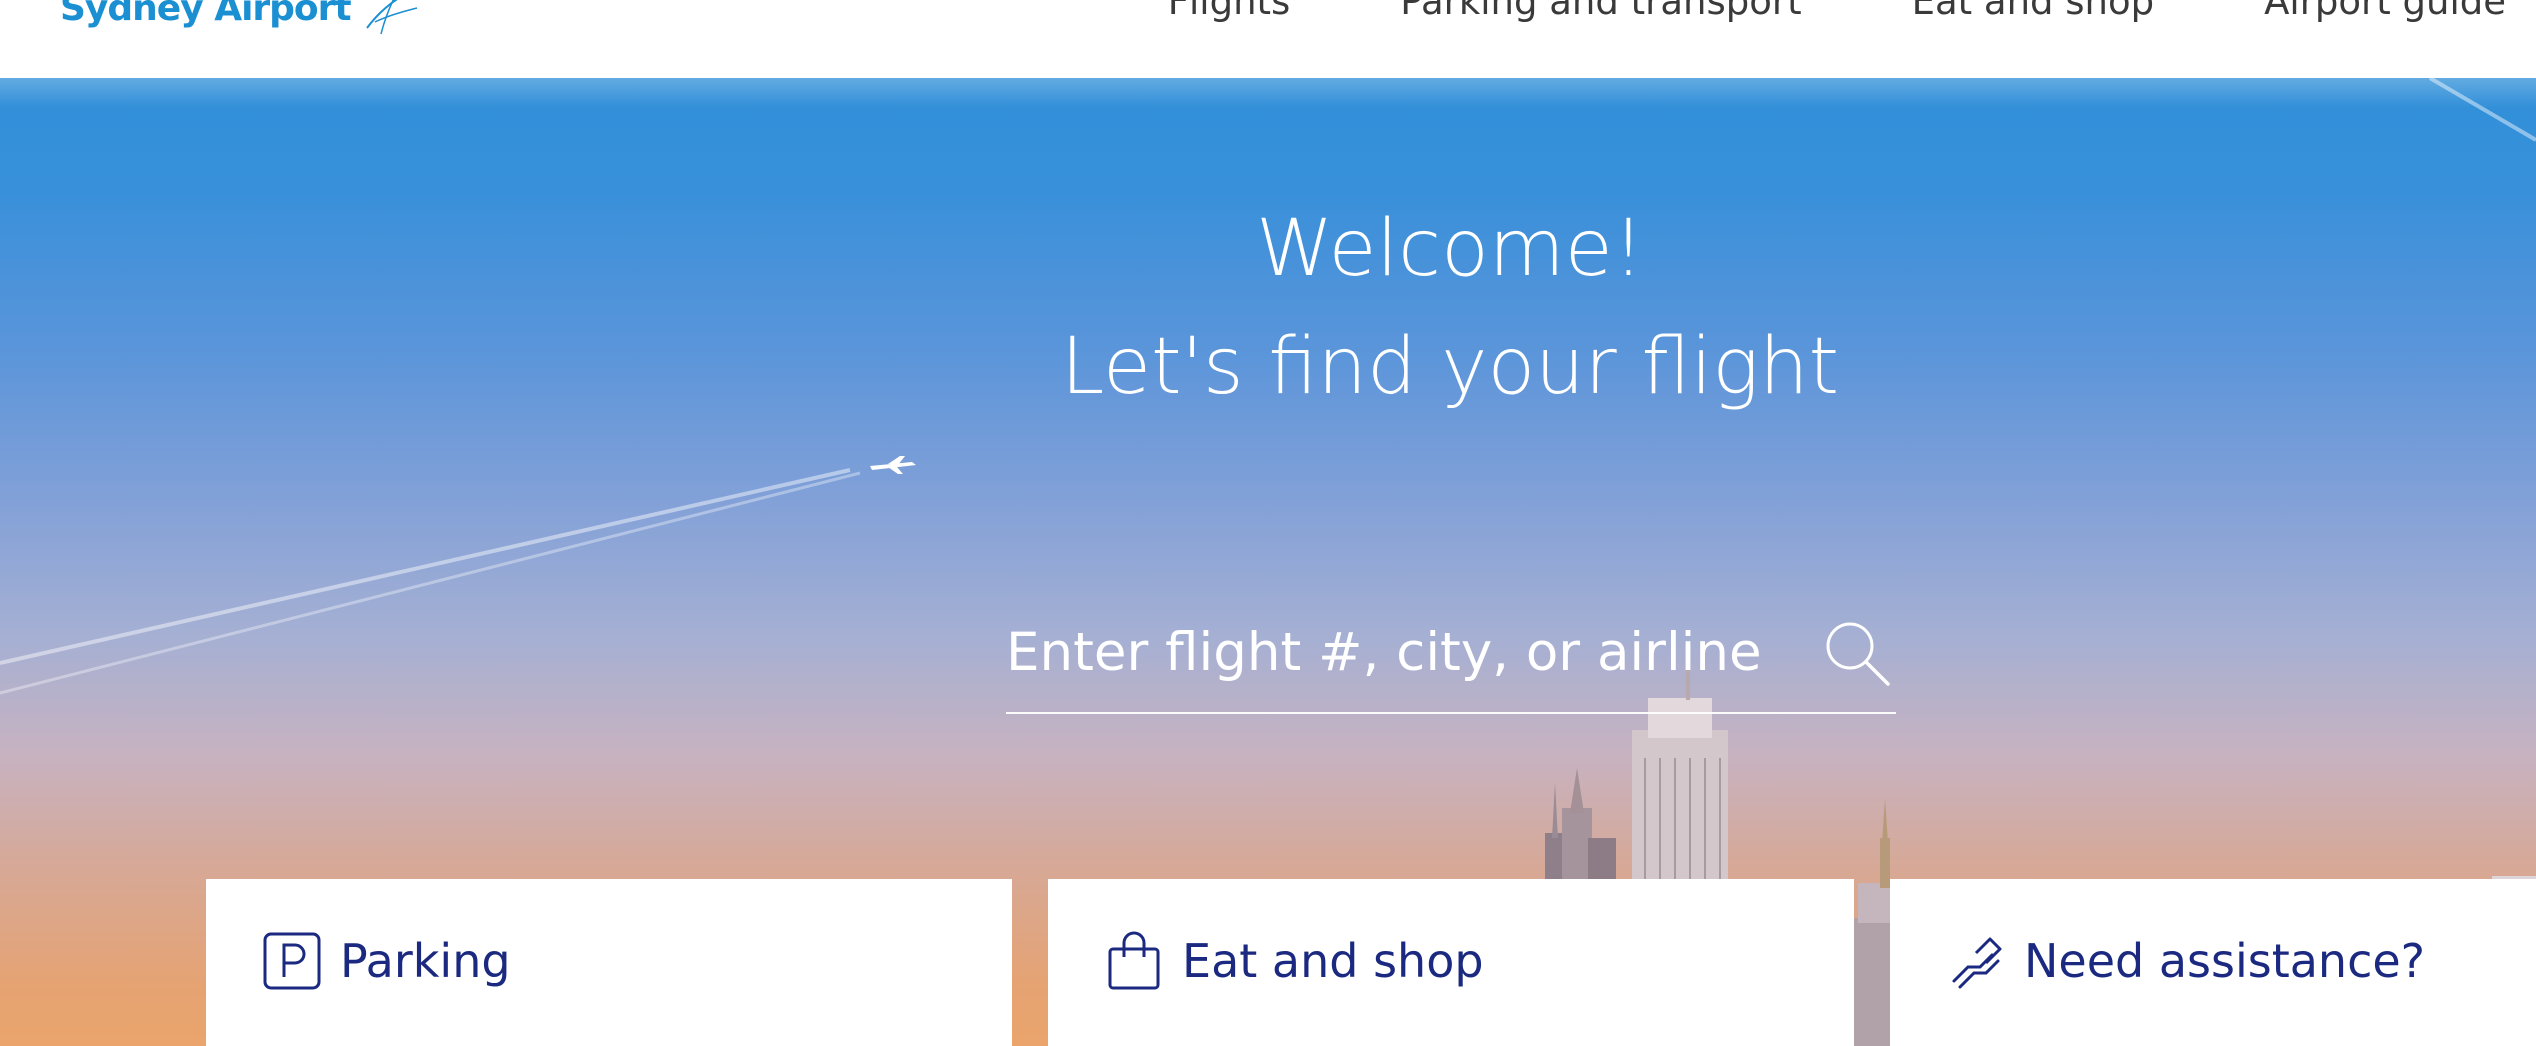 The height and width of the screenshot is (1046, 2536). I want to click on card-parking: Parking, so click(609, 962).